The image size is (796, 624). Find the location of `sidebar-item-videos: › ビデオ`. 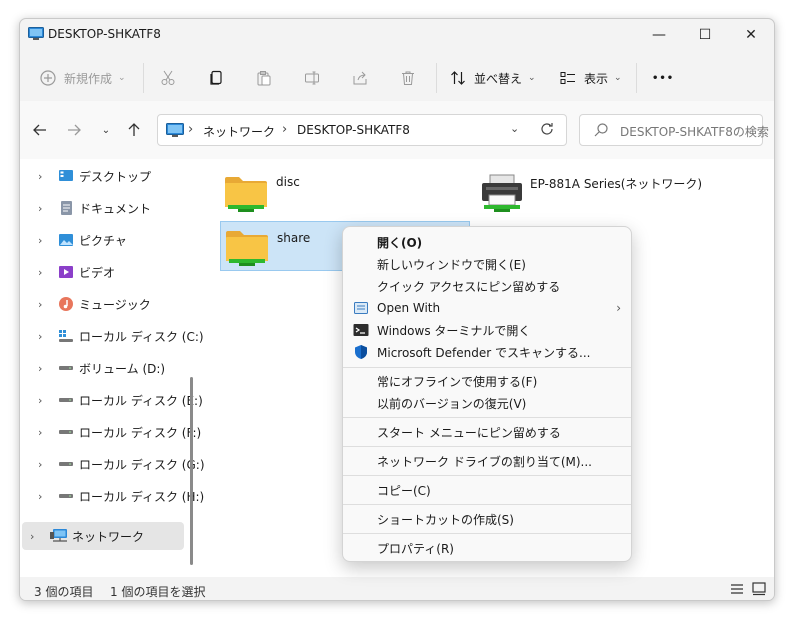

sidebar-item-videos: › ビデオ is located at coordinates (103, 272).